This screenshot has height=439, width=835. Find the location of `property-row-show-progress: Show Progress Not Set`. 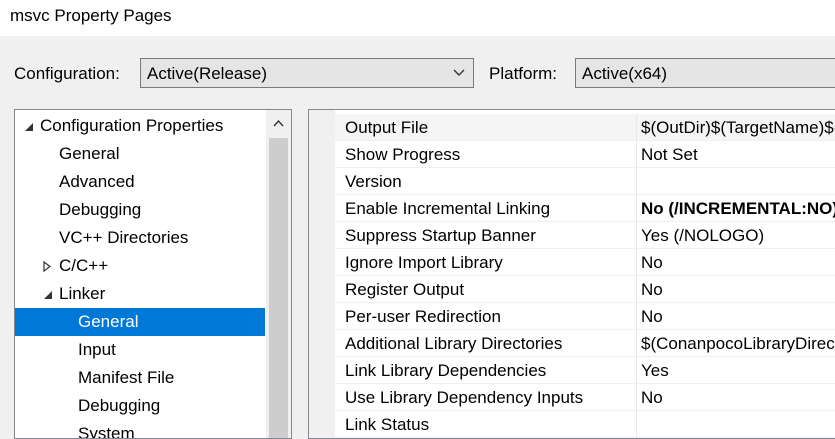

property-row-show-progress: Show Progress Not Set is located at coordinates (585, 154).